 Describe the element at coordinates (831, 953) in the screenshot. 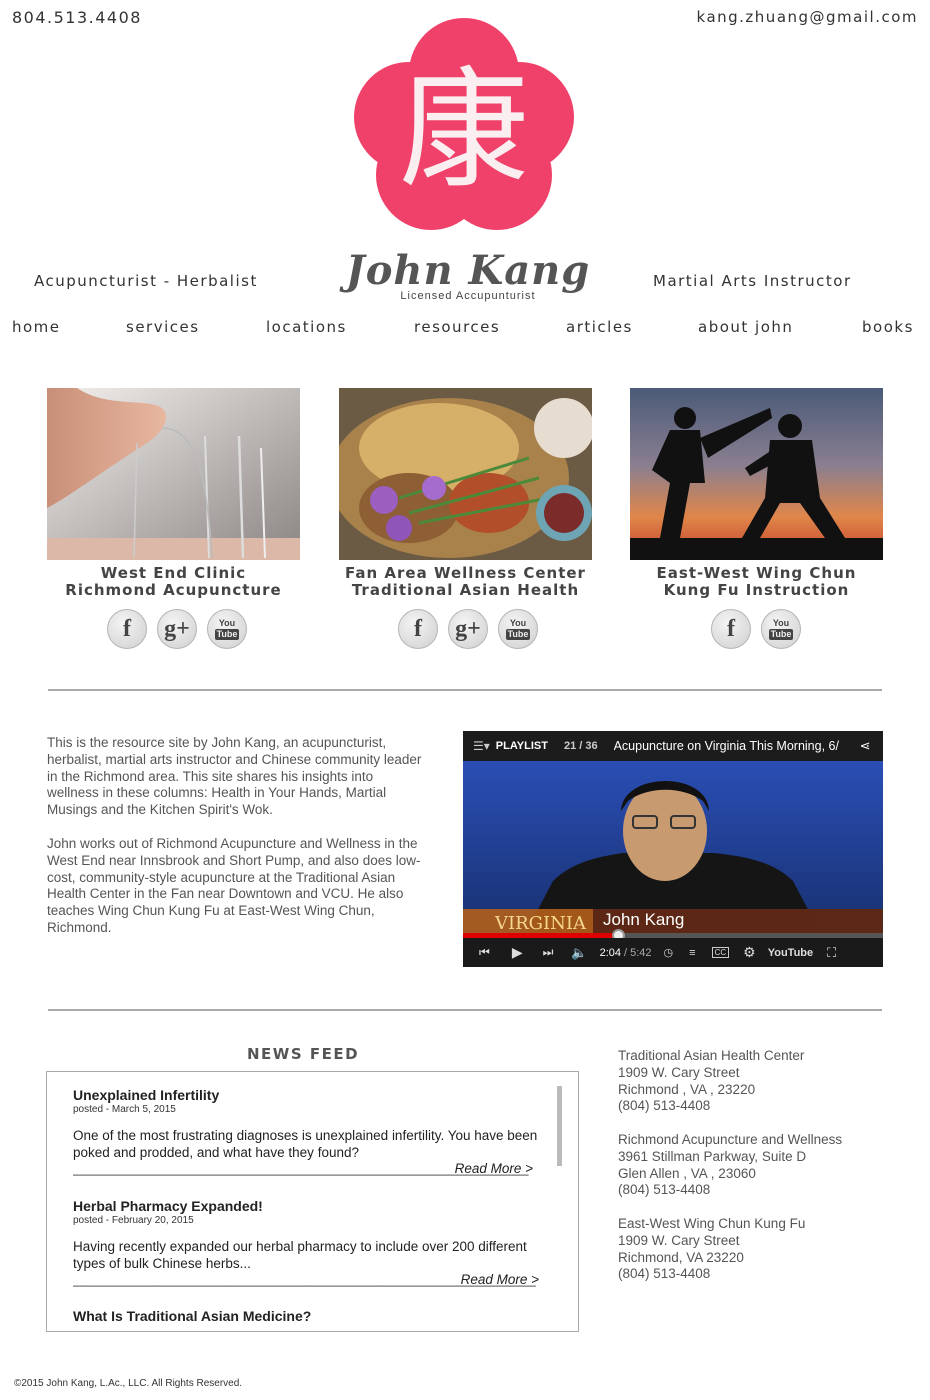

I see `fullscreen-icon: ⛶` at that location.